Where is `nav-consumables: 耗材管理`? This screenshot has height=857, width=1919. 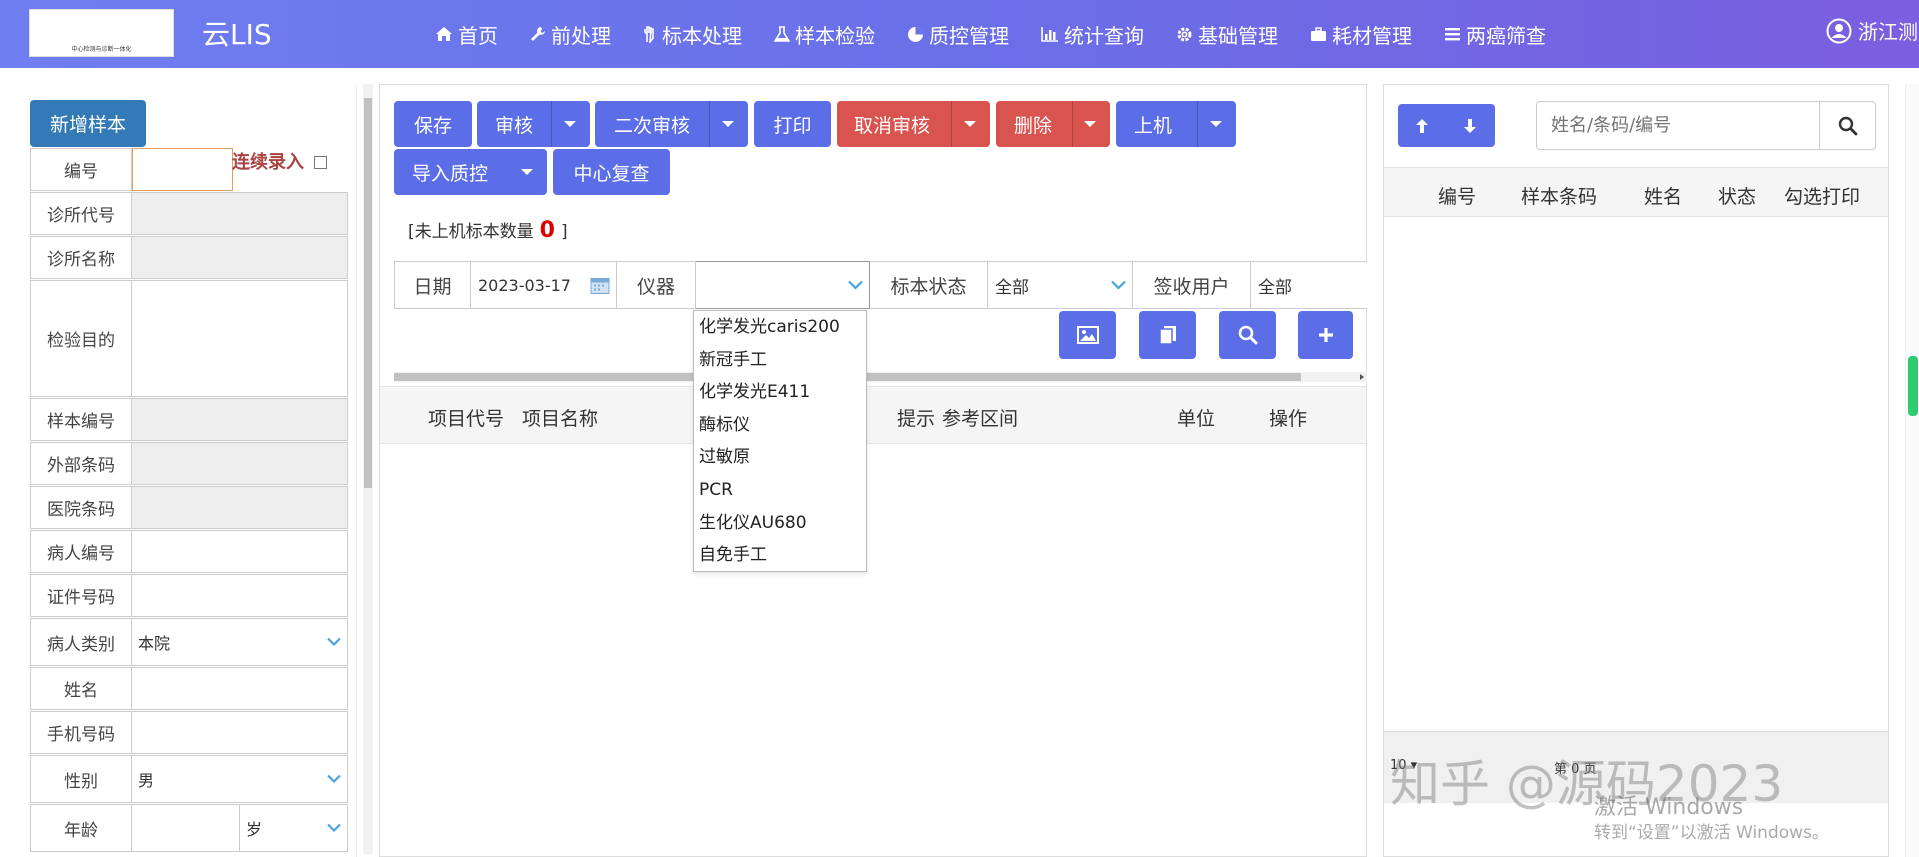 nav-consumables: 耗材管理 is located at coordinates (1361, 34).